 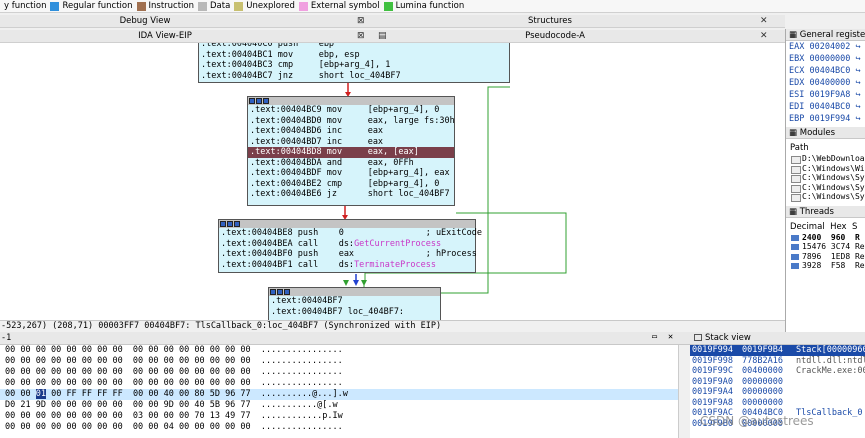 I want to click on legend-item: y function, so click(x=25, y=6).